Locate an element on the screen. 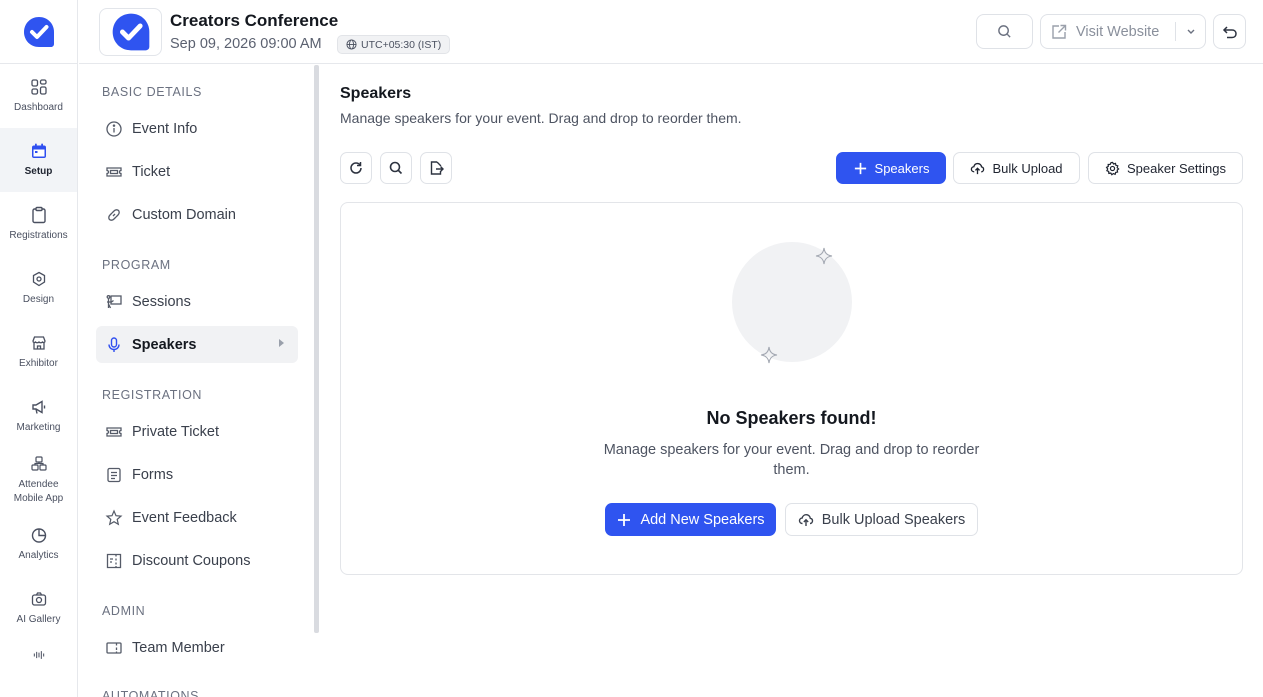  nav-item-label: Team Member is located at coordinates (178, 647).